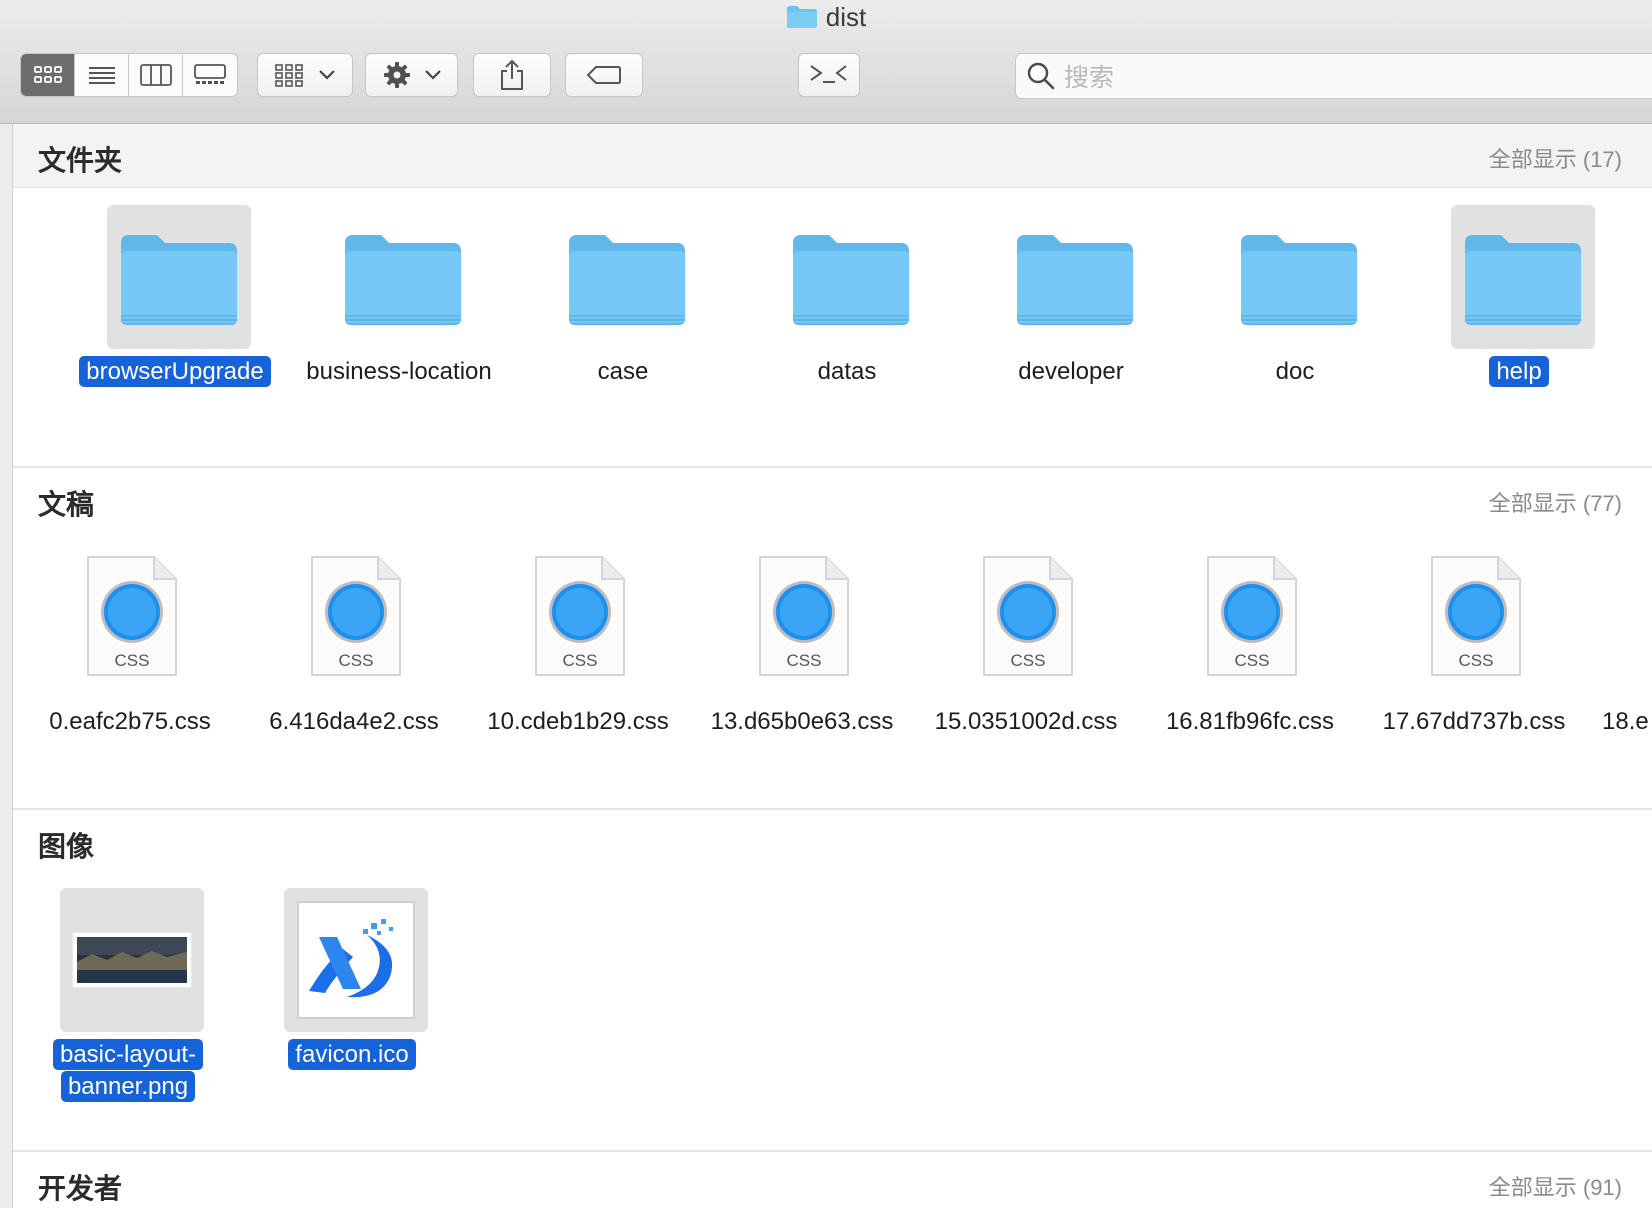 The width and height of the screenshot is (1652, 1216). I want to click on image-label-line1: basic-layout-, so click(128, 1054).